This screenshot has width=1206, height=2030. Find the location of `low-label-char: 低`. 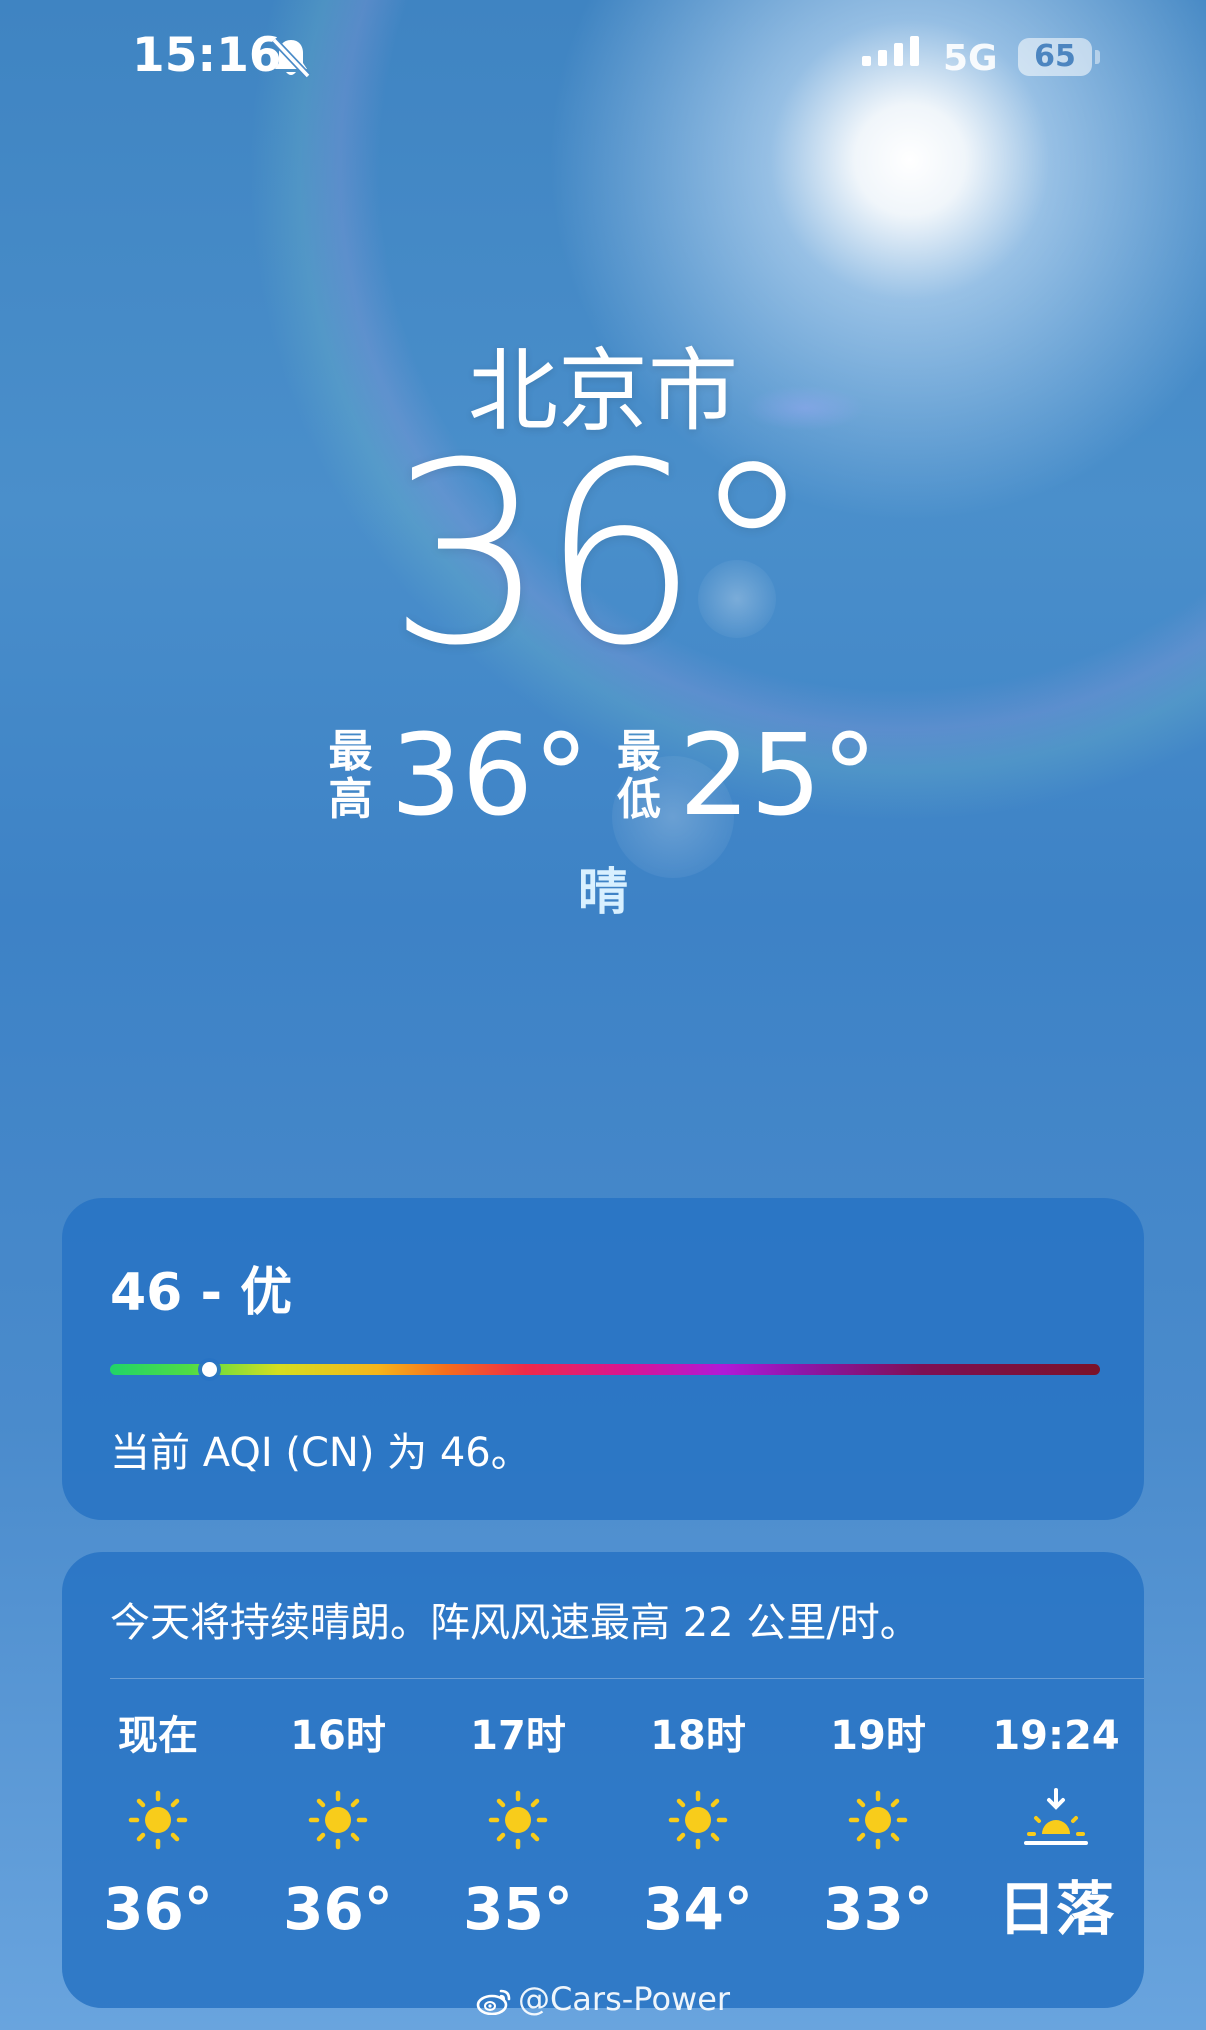

low-label-char: 低 is located at coordinates (639, 799).